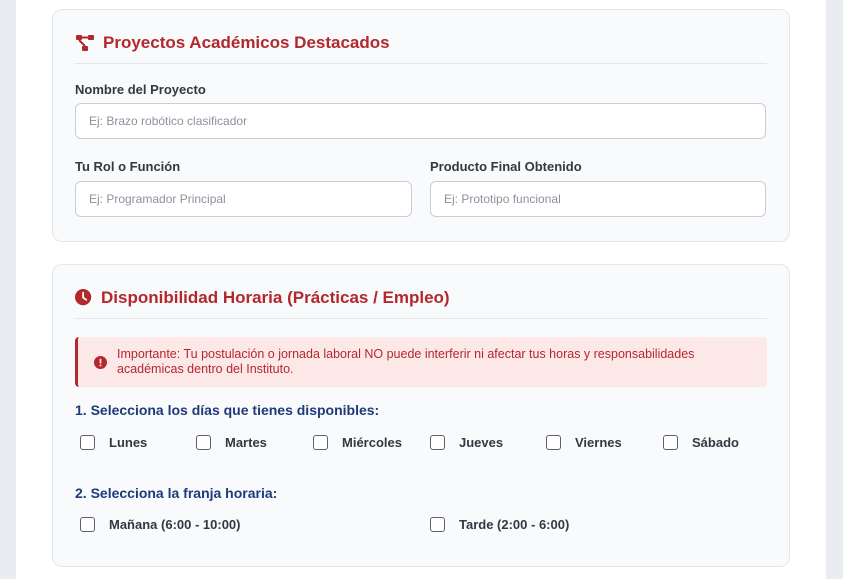 Image resolution: width=843 pixels, height=579 pixels. I want to click on shift-checkbox-manana: Mañana (6:00 - 10:00), so click(160, 524).